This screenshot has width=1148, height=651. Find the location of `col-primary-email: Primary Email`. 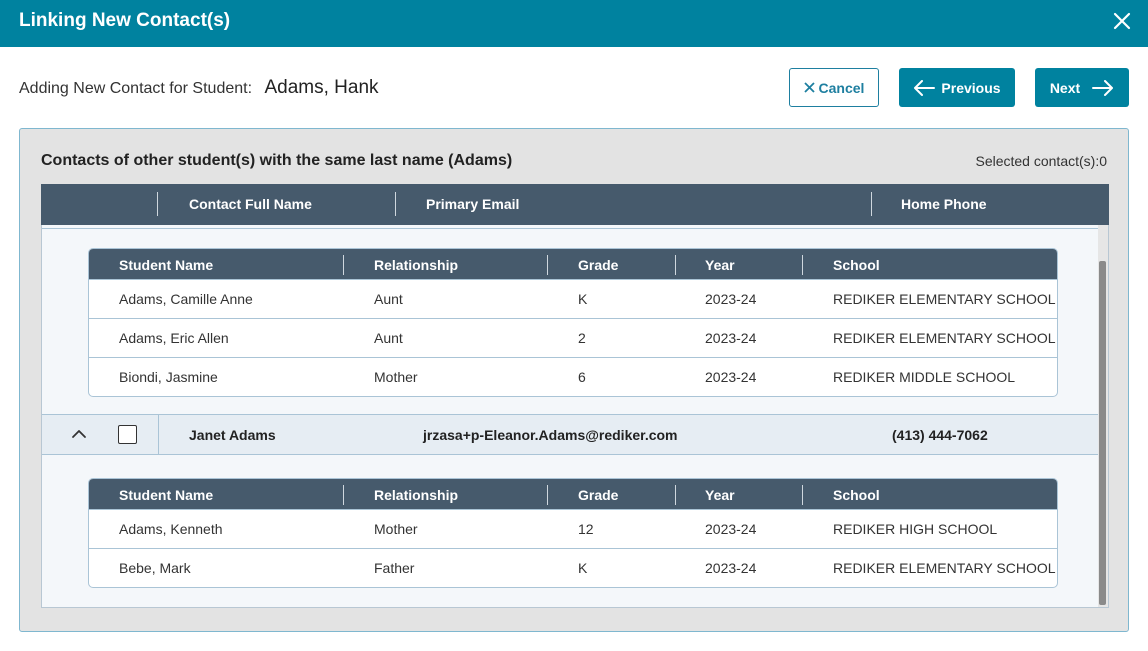

col-primary-email: Primary Email is located at coordinates (472, 204).